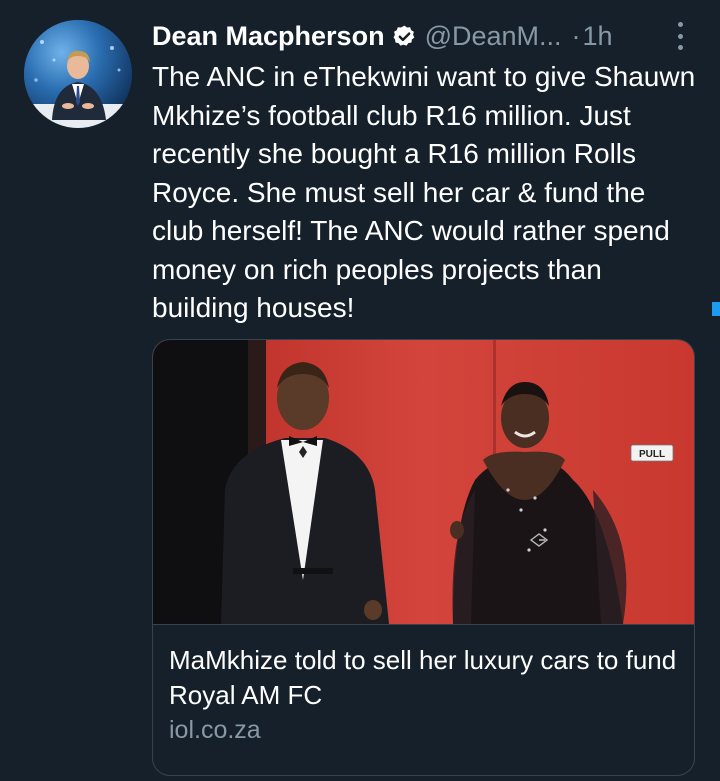  Describe the element at coordinates (215, 730) in the screenshot. I see `link-preview-domain: iol.co.za` at that location.